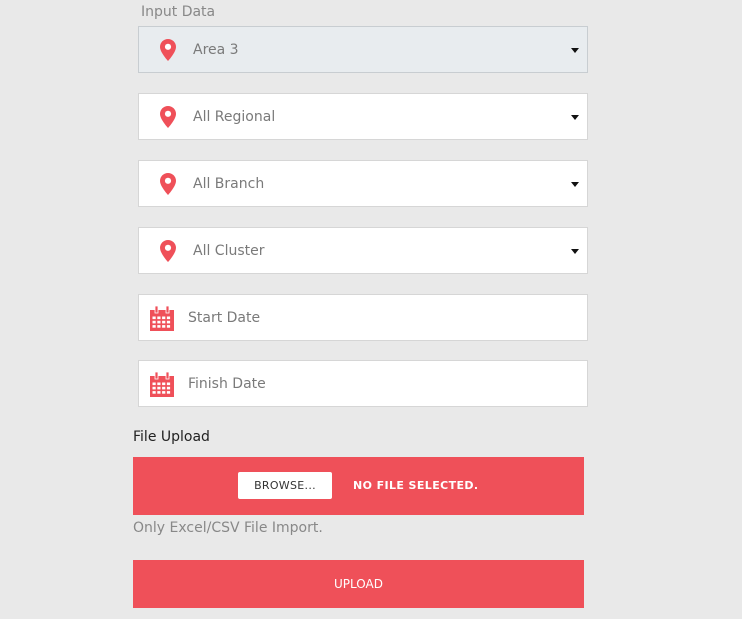 This screenshot has width=742, height=619. I want to click on area-select: Area 3, so click(363, 49).